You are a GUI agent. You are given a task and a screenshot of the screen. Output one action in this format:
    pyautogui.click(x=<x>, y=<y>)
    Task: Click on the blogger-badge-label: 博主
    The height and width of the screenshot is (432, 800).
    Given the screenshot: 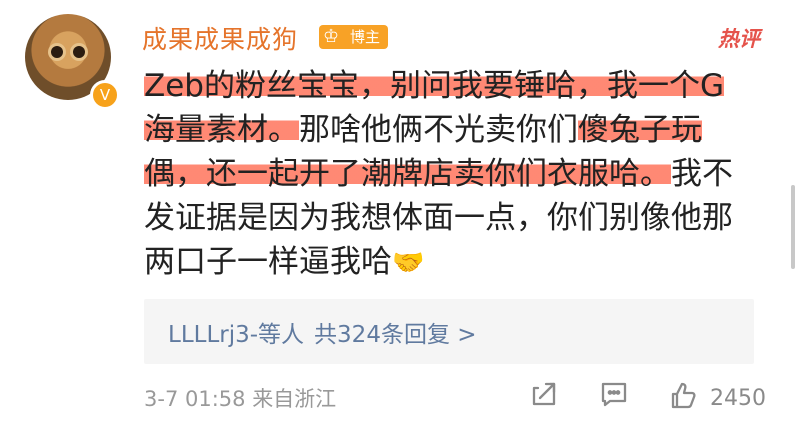 What is the action you would take?
    pyautogui.click(x=365, y=37)
    